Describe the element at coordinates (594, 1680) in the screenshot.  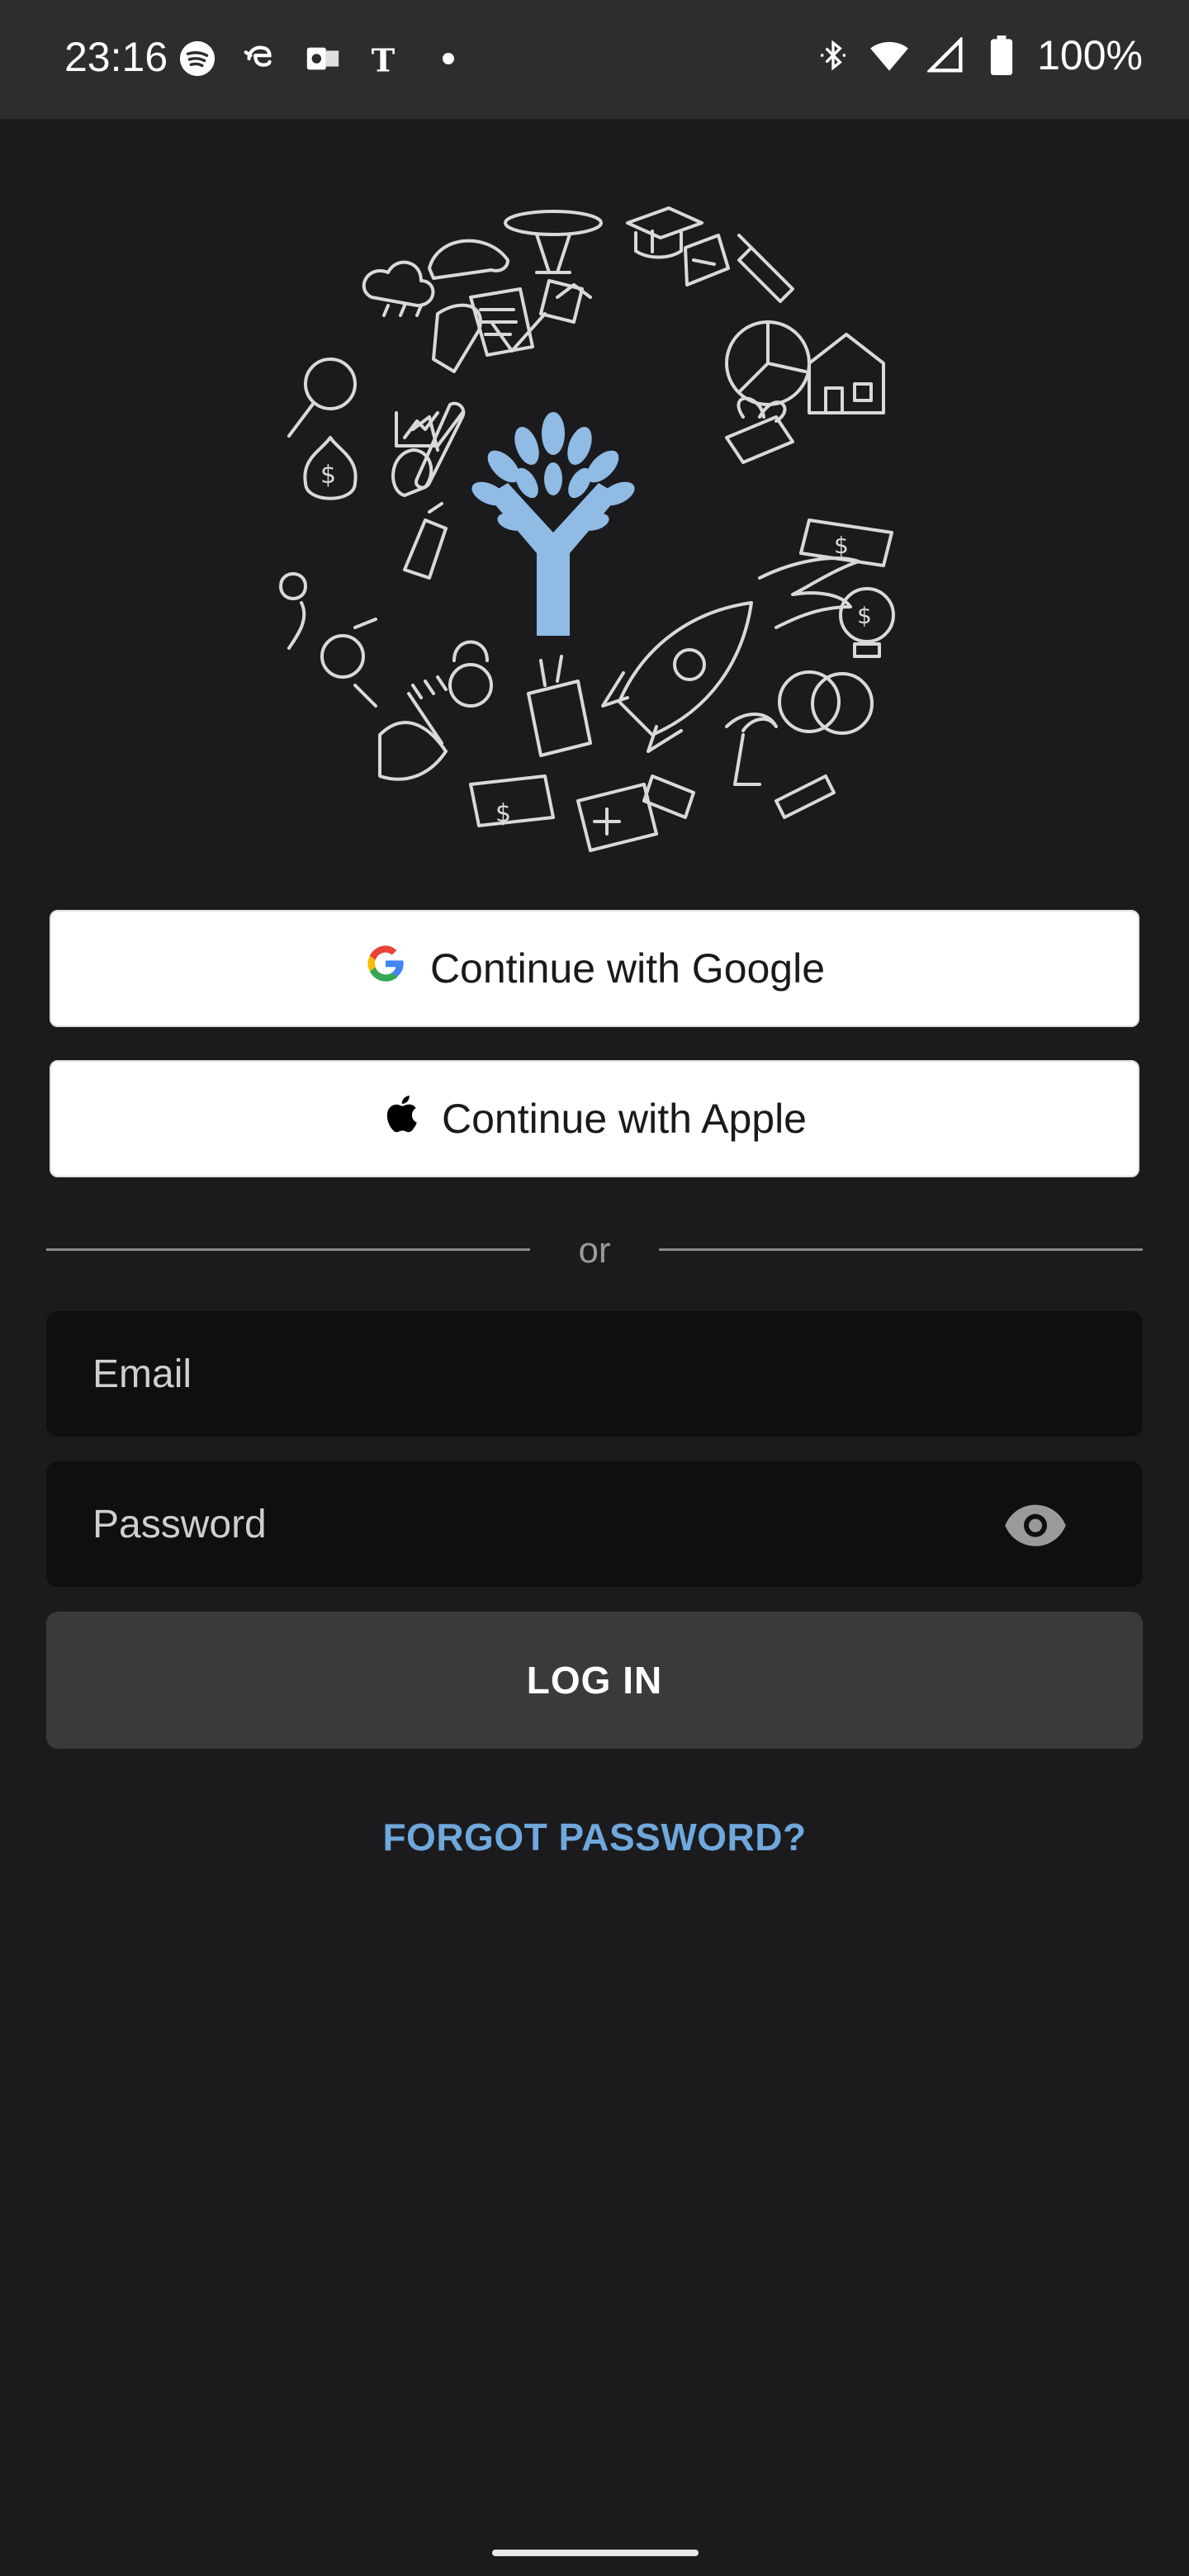
I see `login-button: LOG IN` at that location.